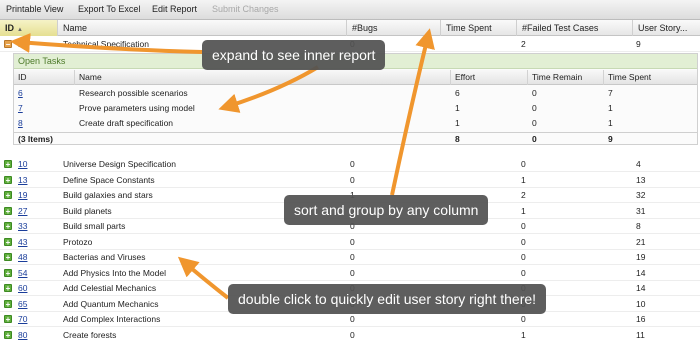  Describe the element at coordinates (22, 211) in the screenshot. I see `row-id: 27` at that location.